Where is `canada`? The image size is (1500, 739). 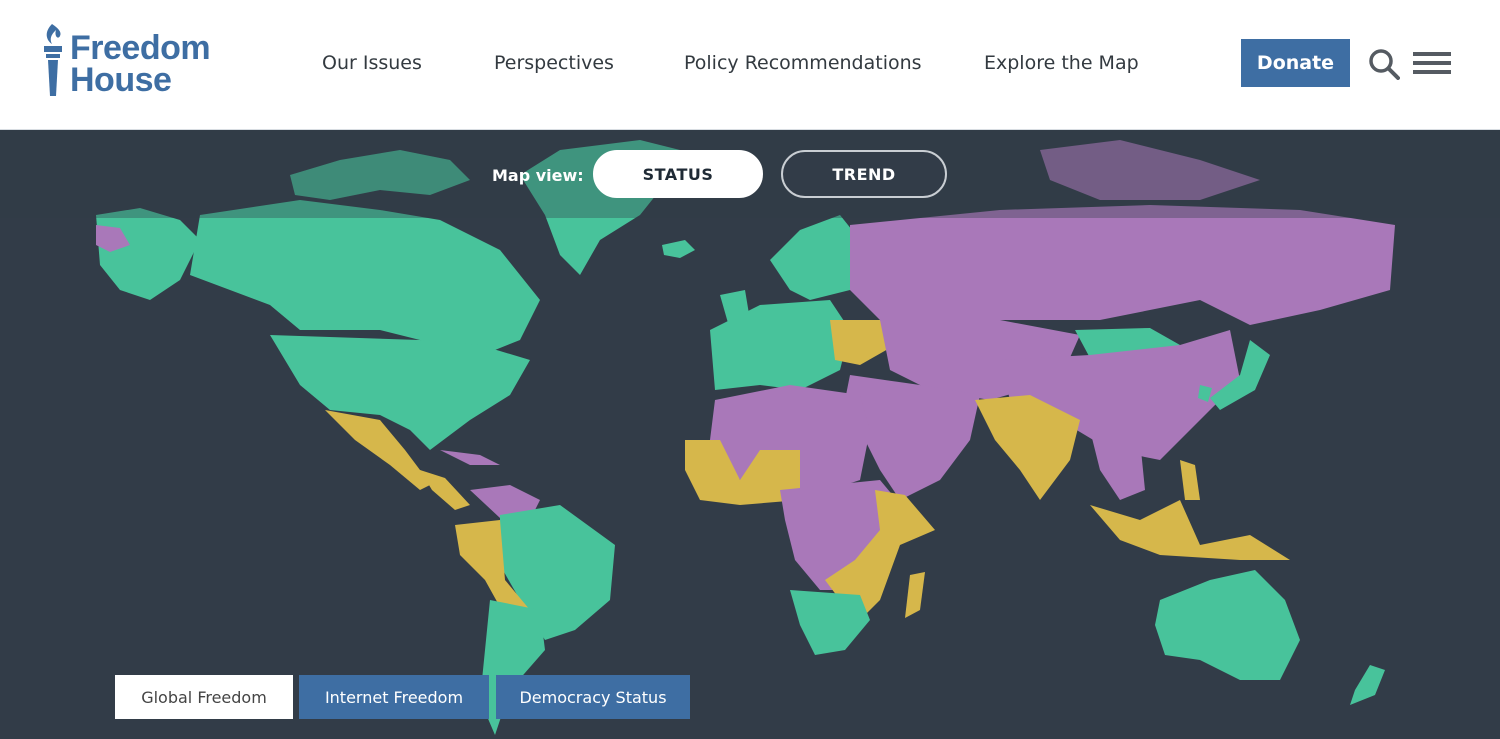
canada is located at coordinates (365, 280).